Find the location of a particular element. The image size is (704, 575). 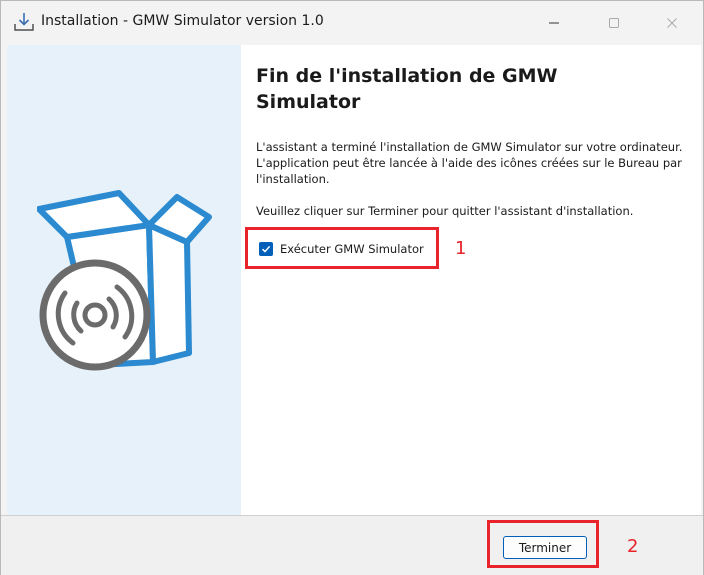

close-icon is located at coordinates (672, 23).